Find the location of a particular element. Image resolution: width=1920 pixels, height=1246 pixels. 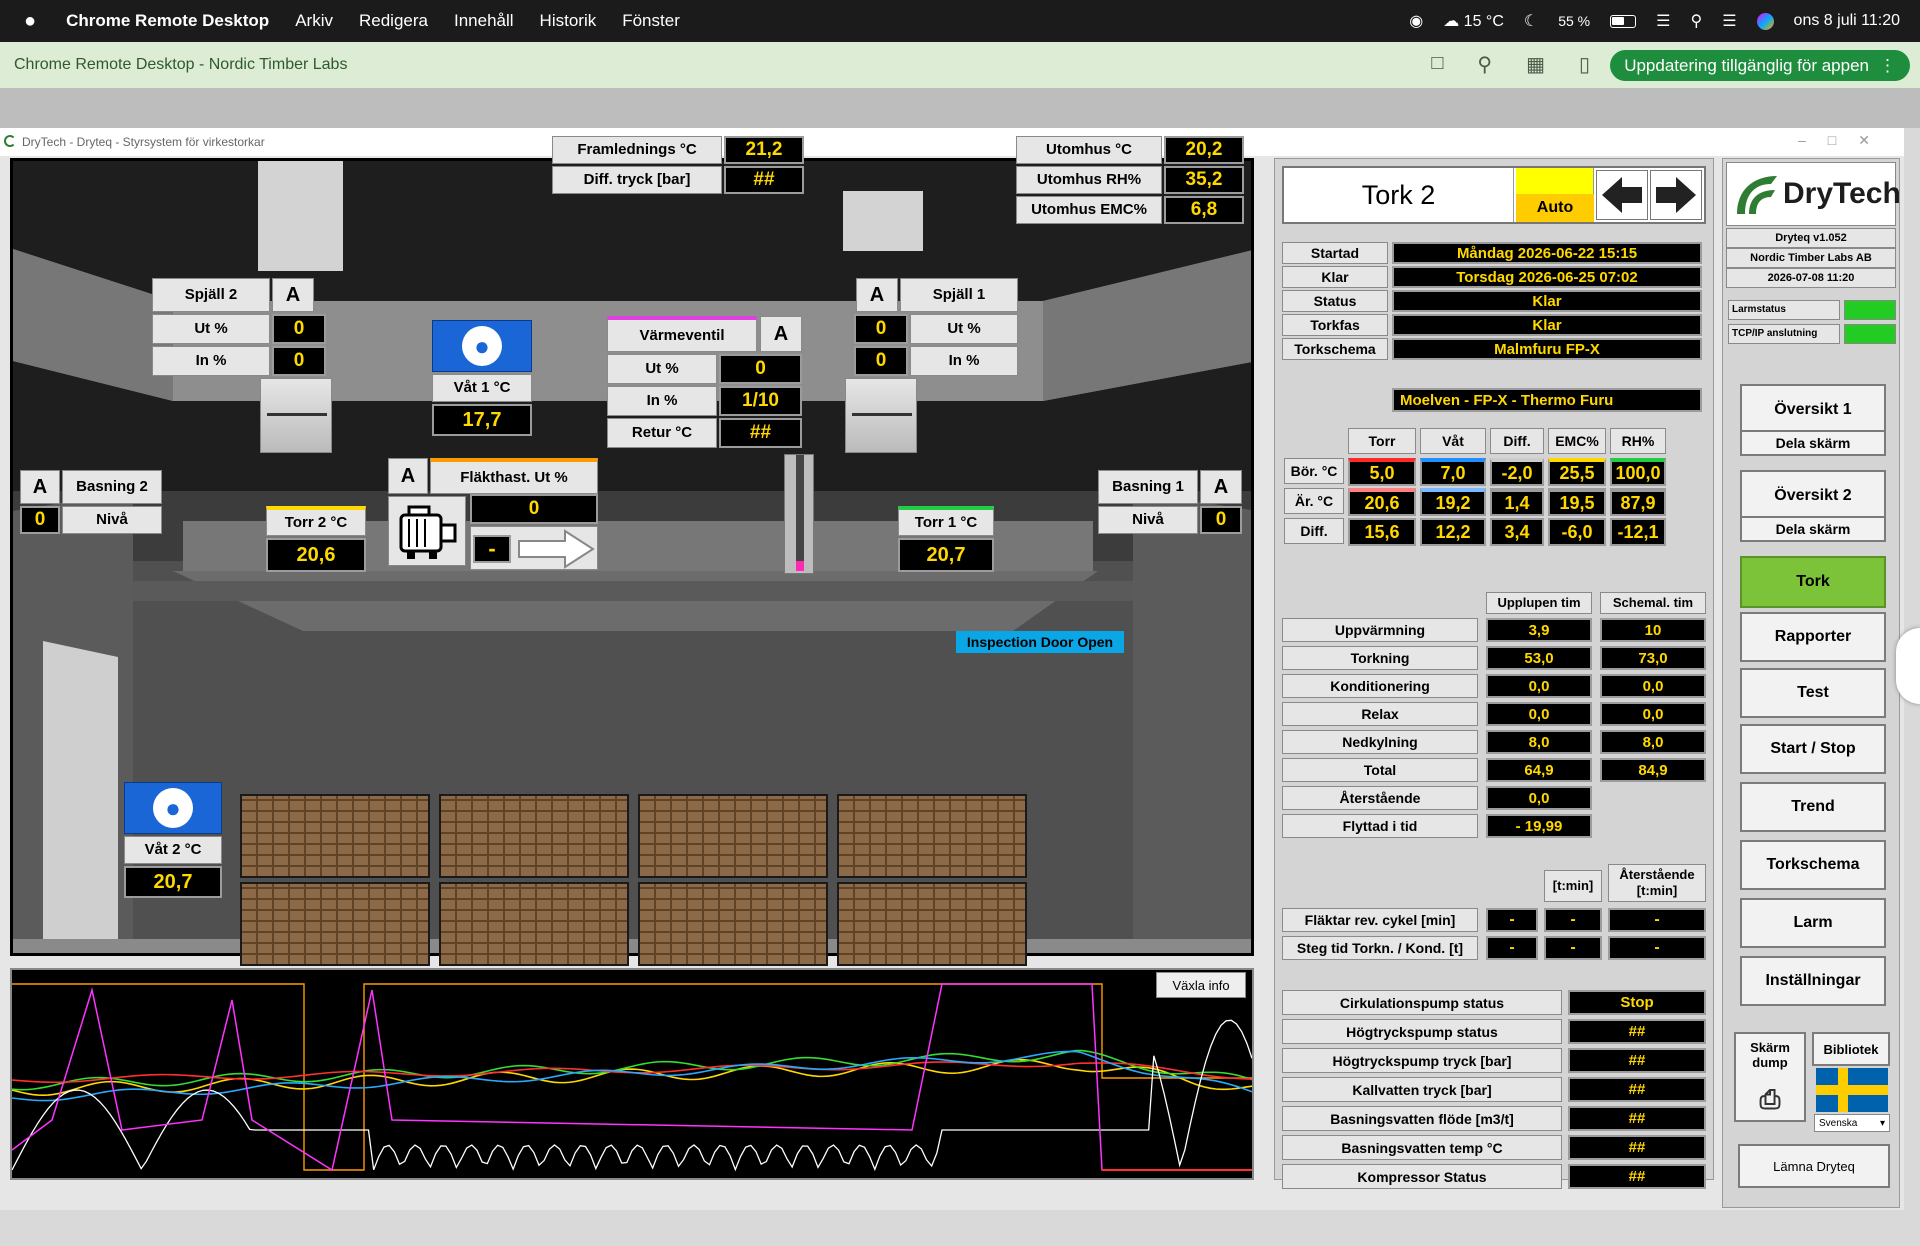

nav-button-tork: Tork is located at coordinates (1813, 582).